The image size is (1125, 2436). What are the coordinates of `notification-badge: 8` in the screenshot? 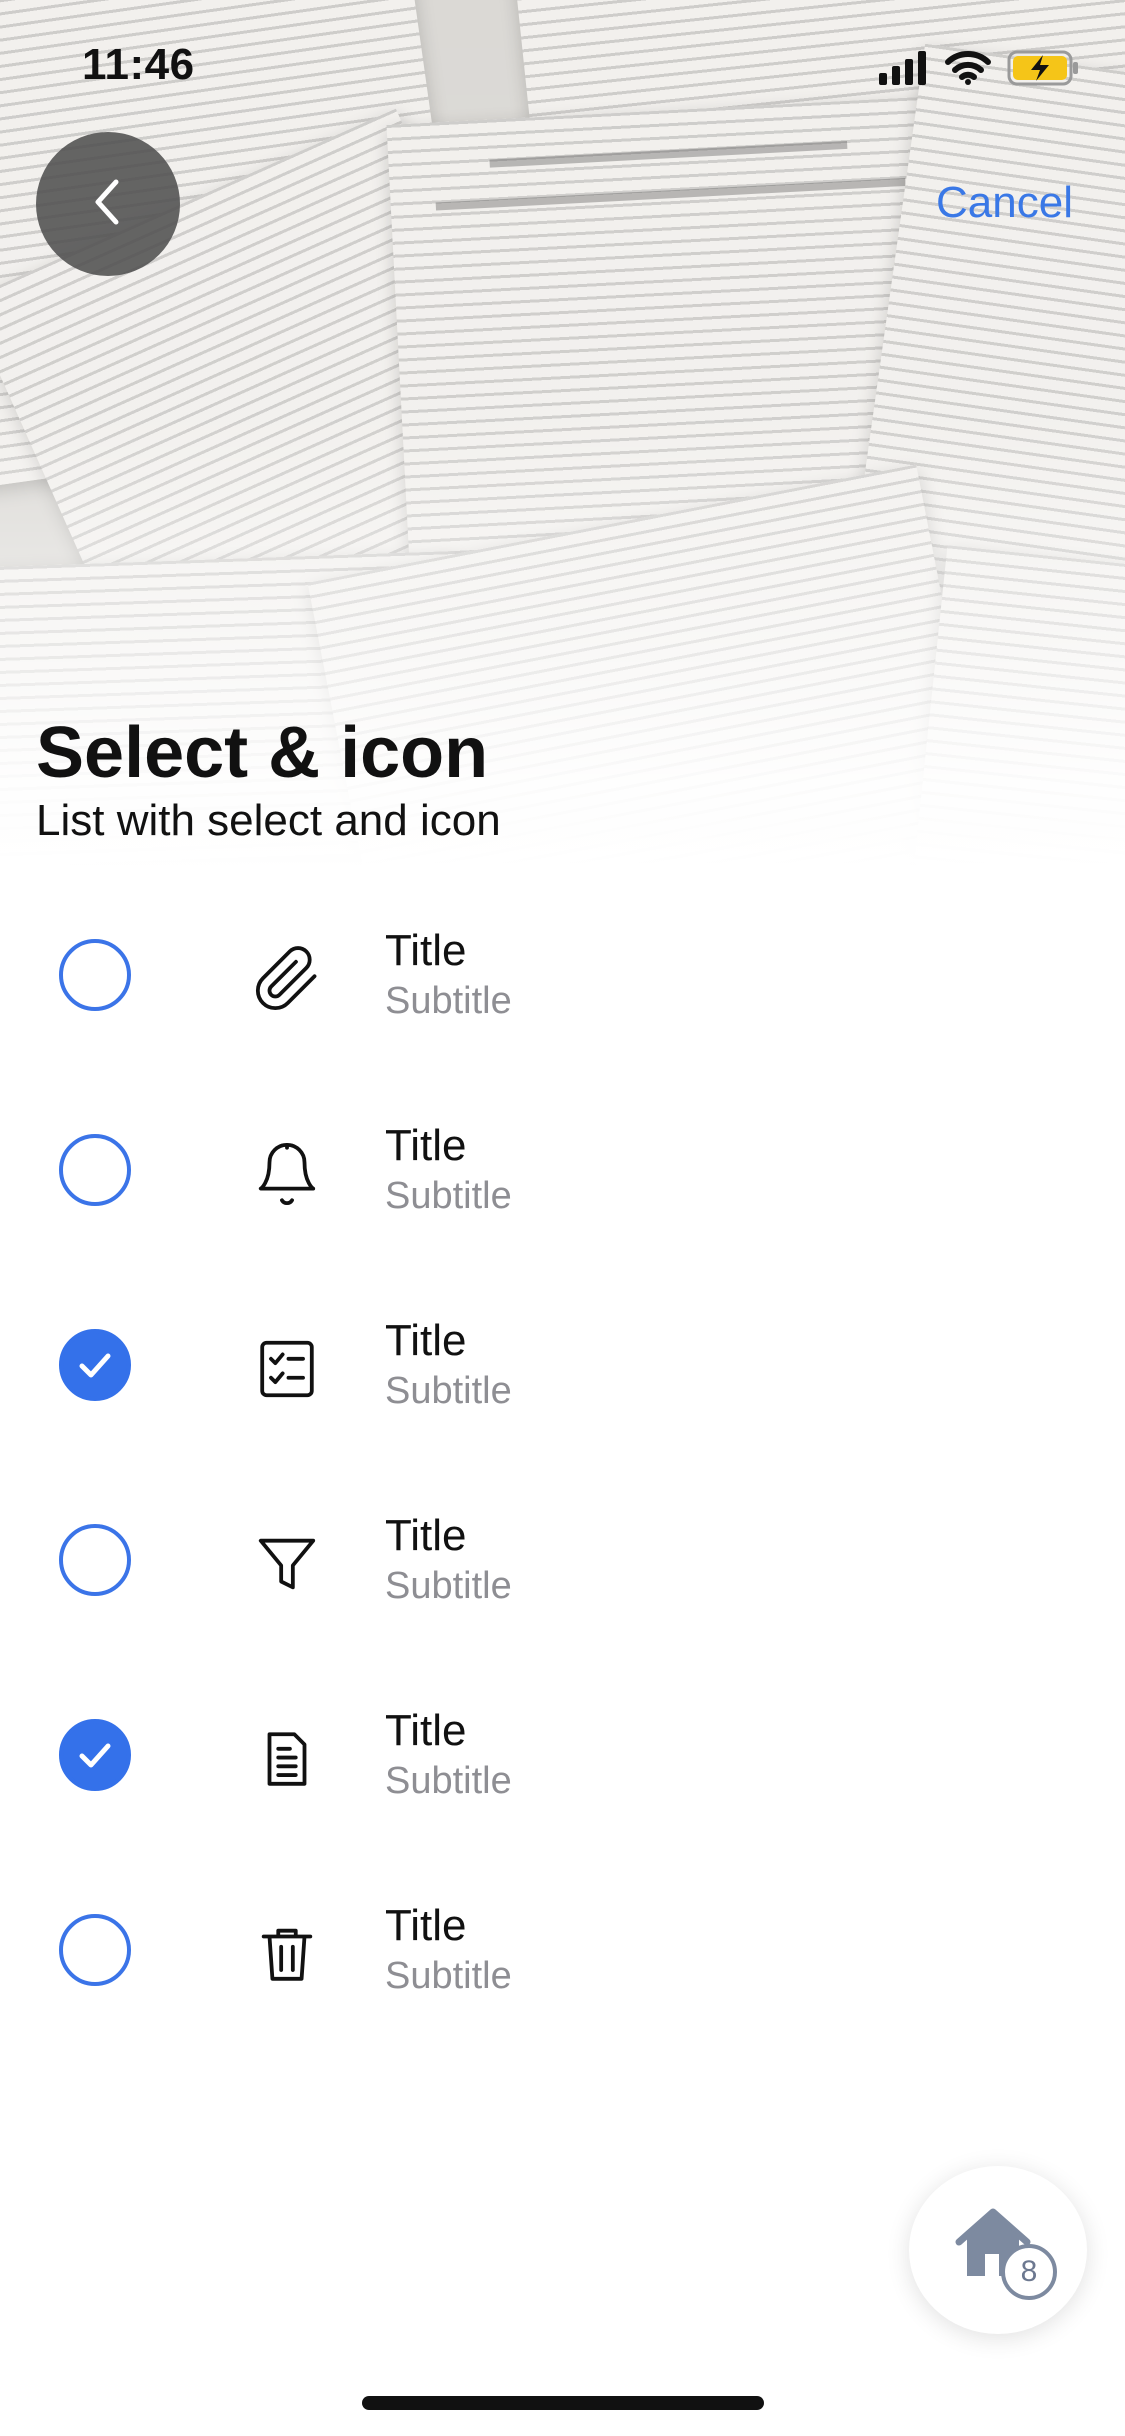 It's located at (1029, 2272).